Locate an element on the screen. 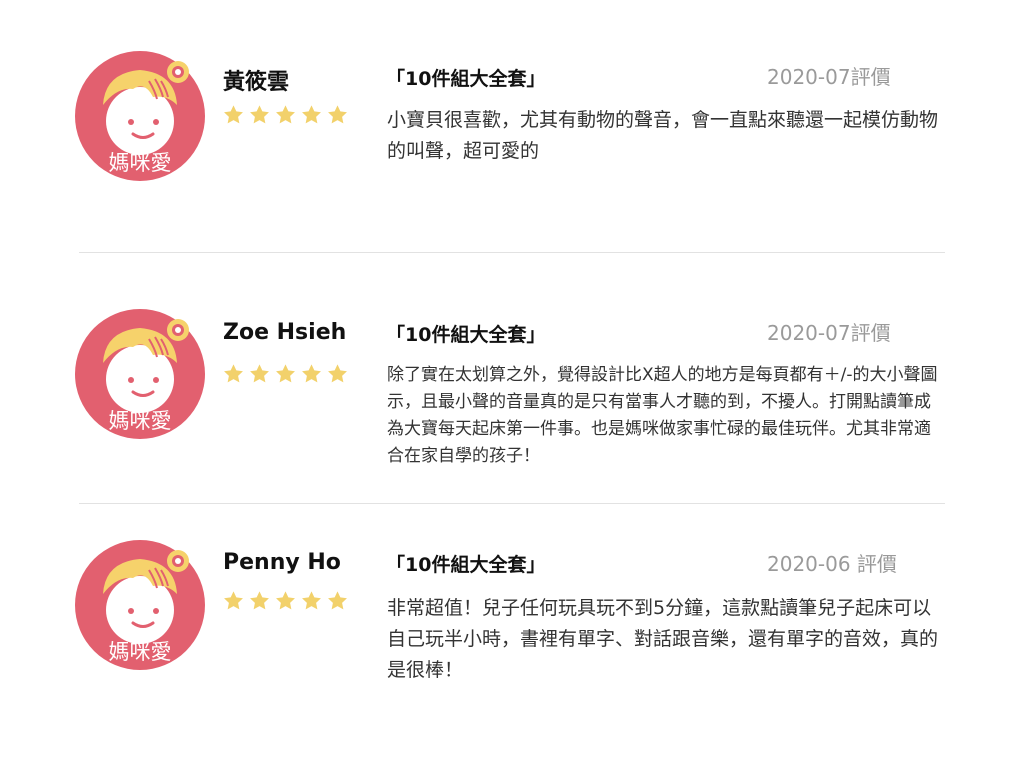  reviewer-name: Penny Ho is located at coordinates (282, 562).